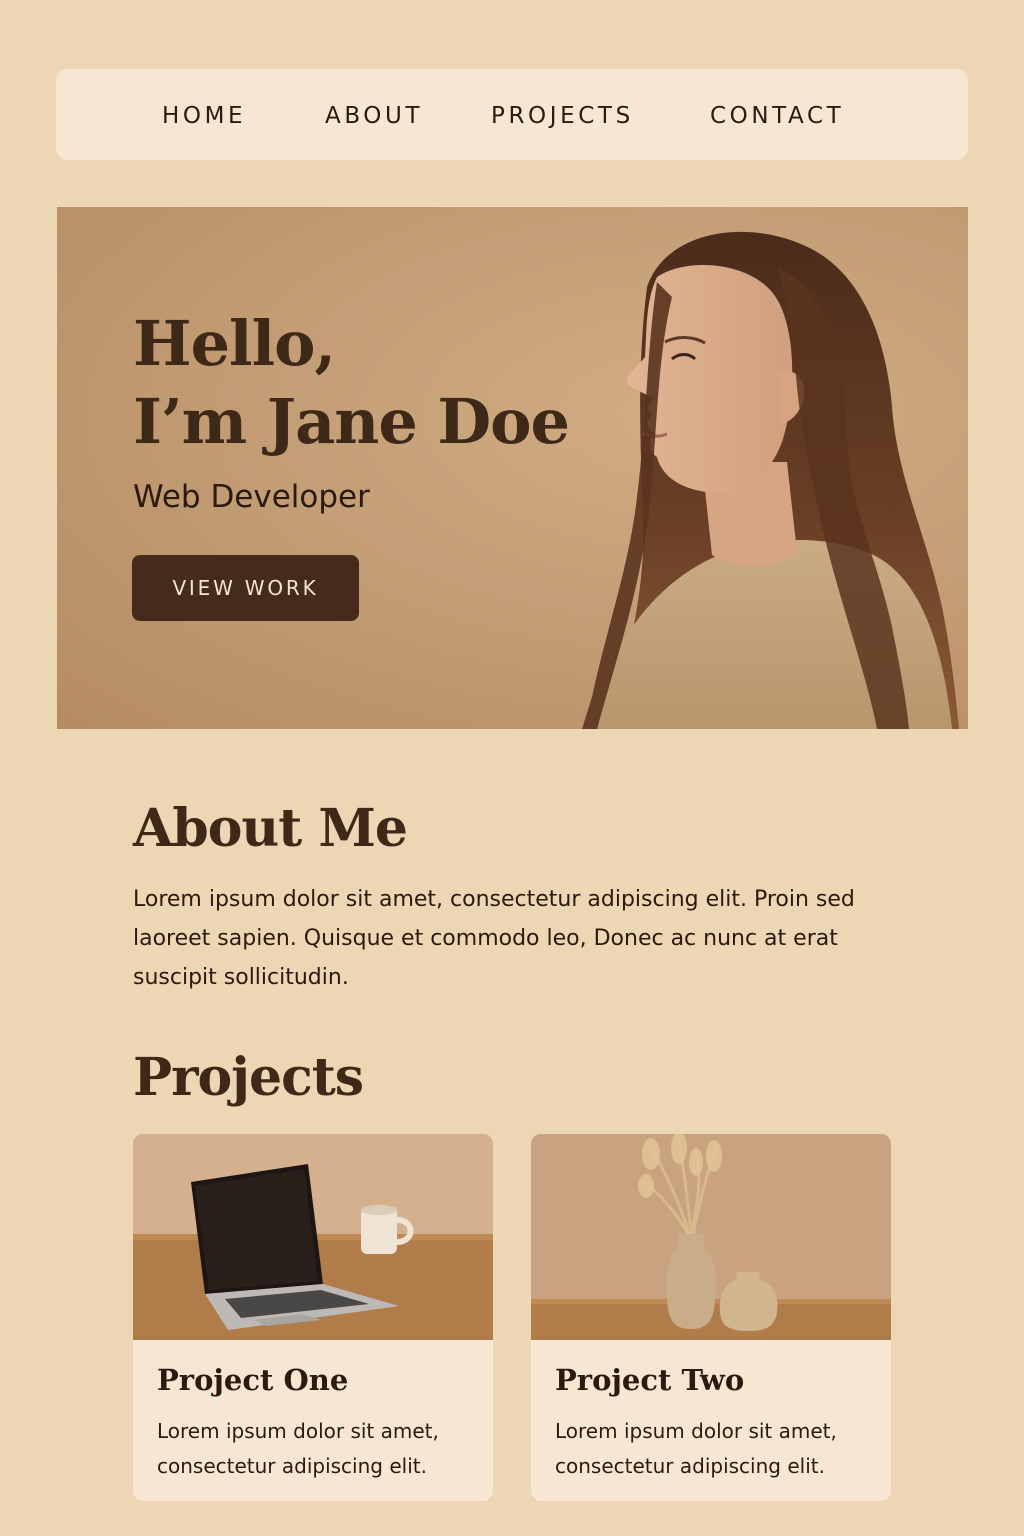 Image resolution: width=1024 pixels, height=1536 pixels. I want to click on projects-heading: Projects, so click(248, 1077).